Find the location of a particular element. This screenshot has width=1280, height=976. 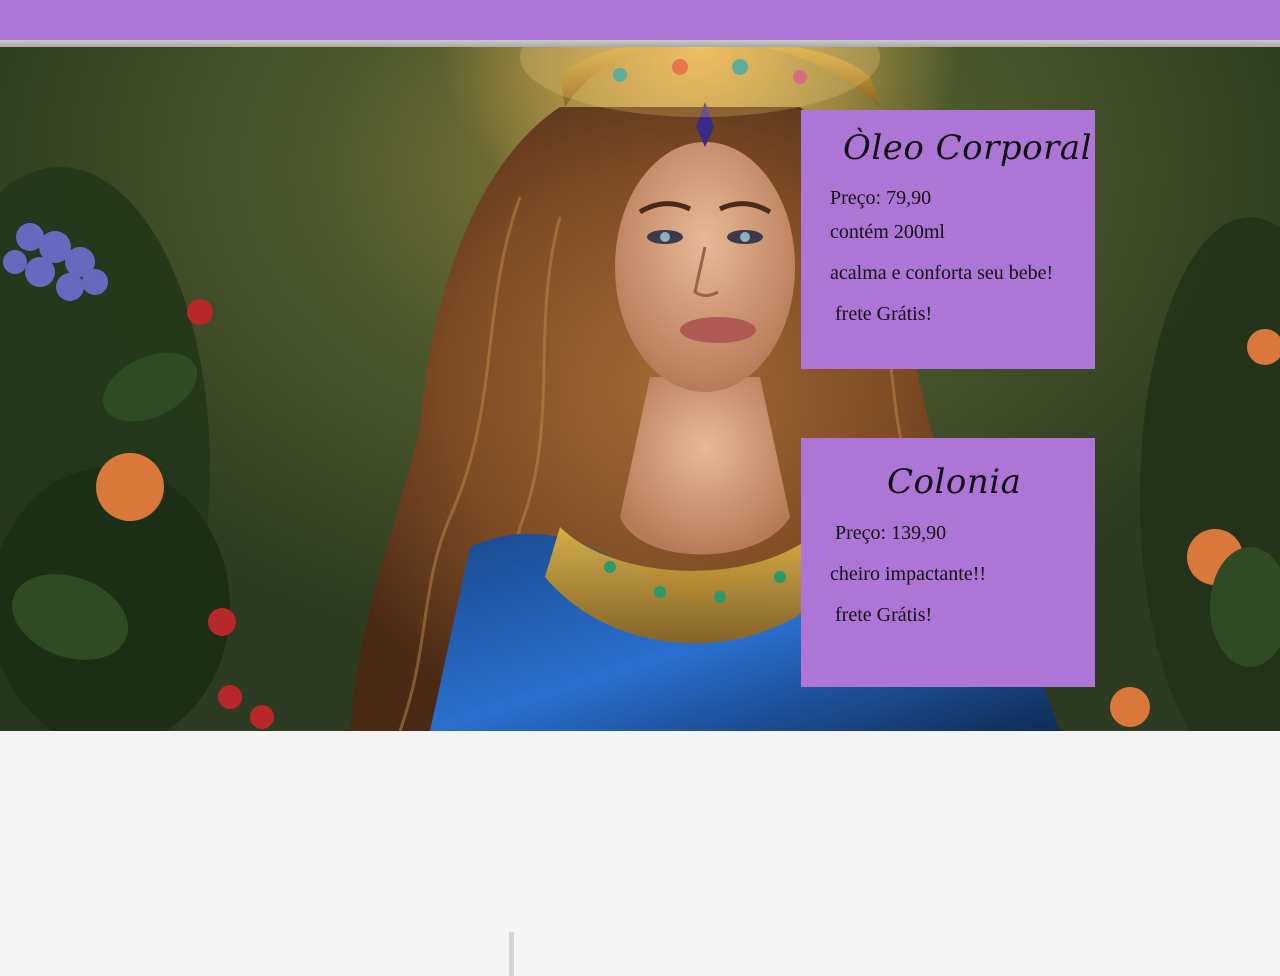

product-volume: contém 200ml is located at coordinates (887, 232).